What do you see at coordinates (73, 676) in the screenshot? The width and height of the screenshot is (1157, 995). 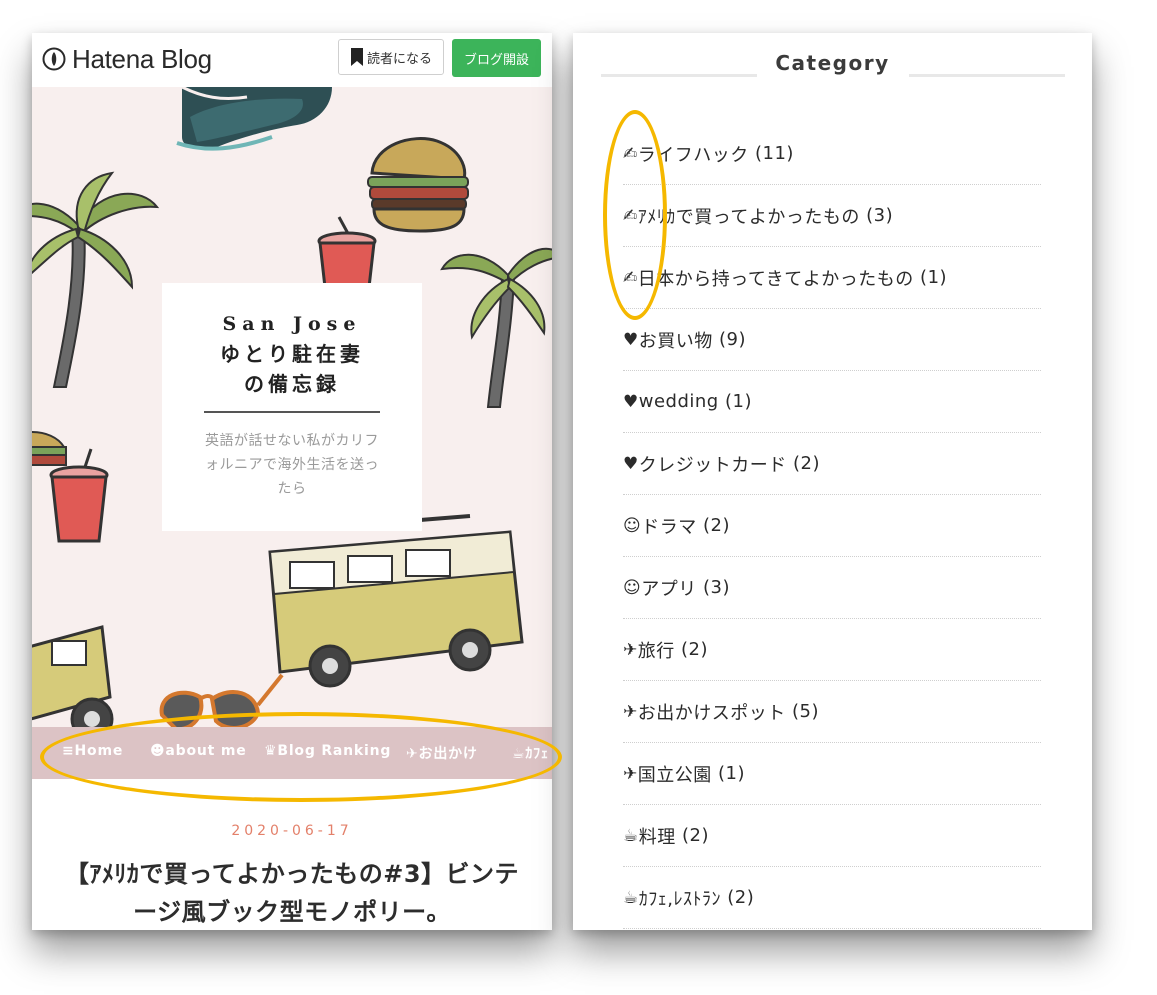 I see `van-left-illustration` at bounding box center [73, 676].